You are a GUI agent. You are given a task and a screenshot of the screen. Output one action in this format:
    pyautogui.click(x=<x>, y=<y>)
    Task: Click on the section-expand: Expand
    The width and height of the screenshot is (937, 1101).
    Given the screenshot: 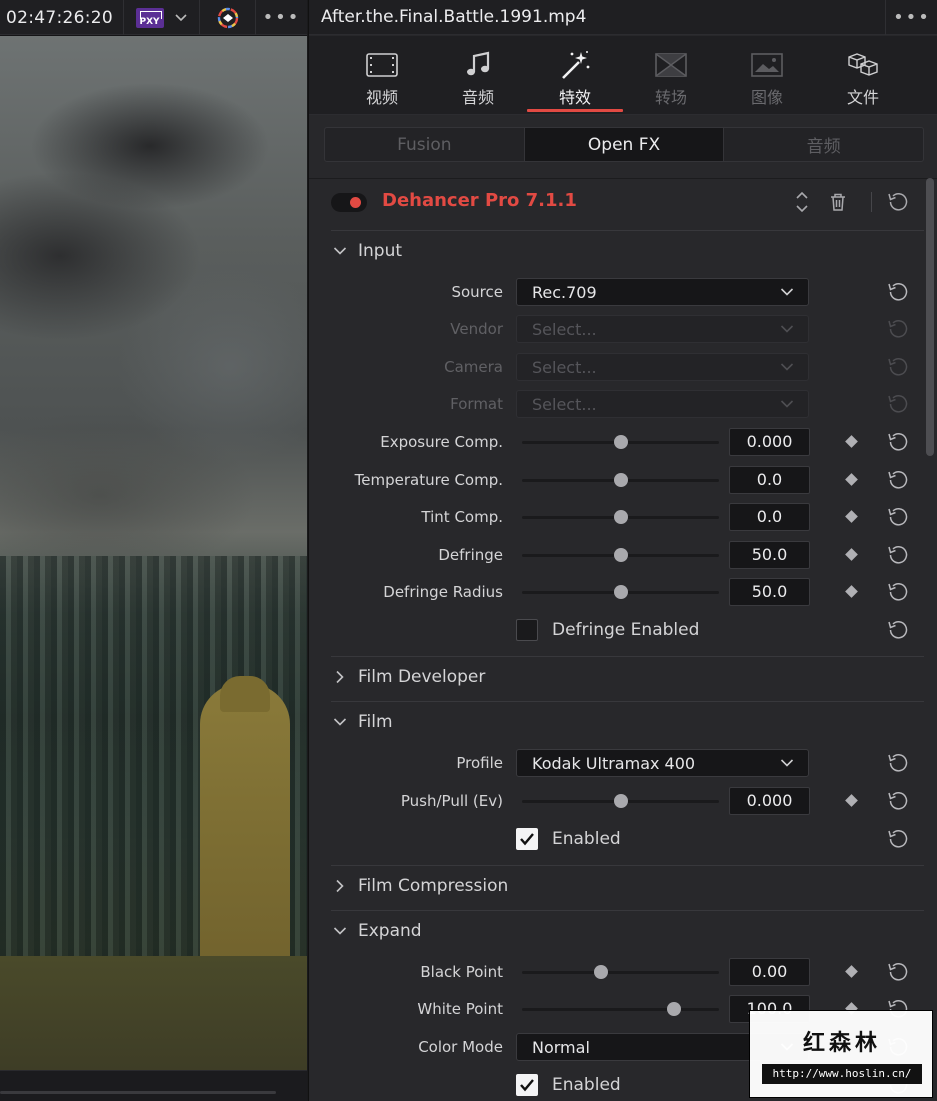 What is the action you would take?
    pyautogui.click(x=376, y=931)
    